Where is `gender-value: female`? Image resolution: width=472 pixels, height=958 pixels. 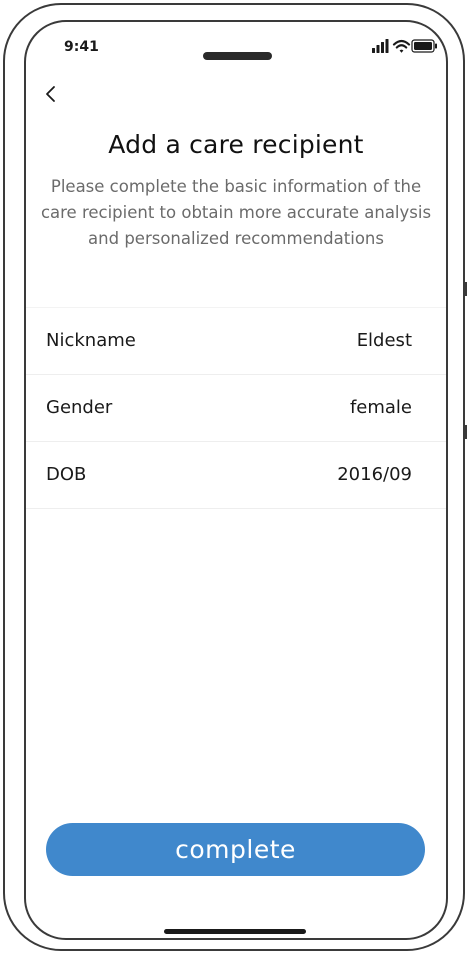 gender-value: female is located at coordinates (381, 407).